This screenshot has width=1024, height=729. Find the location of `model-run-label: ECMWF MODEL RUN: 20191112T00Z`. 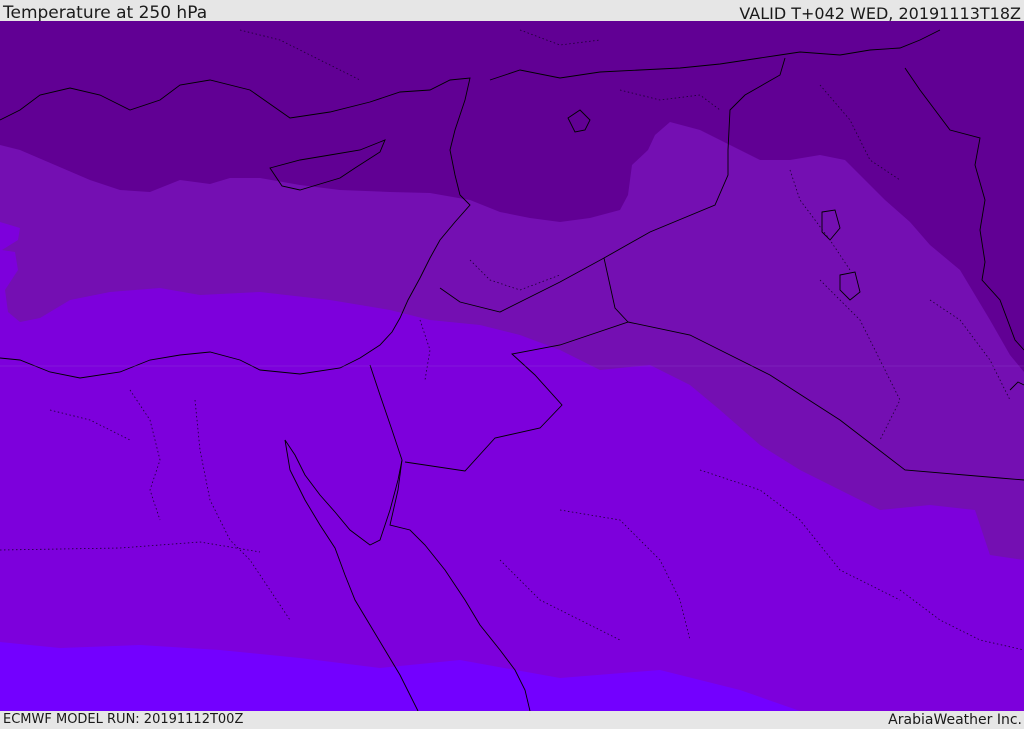

model-run-label: ECMWF MODEL RUN: 20191112T00Z is located at coordinates (123, 719).